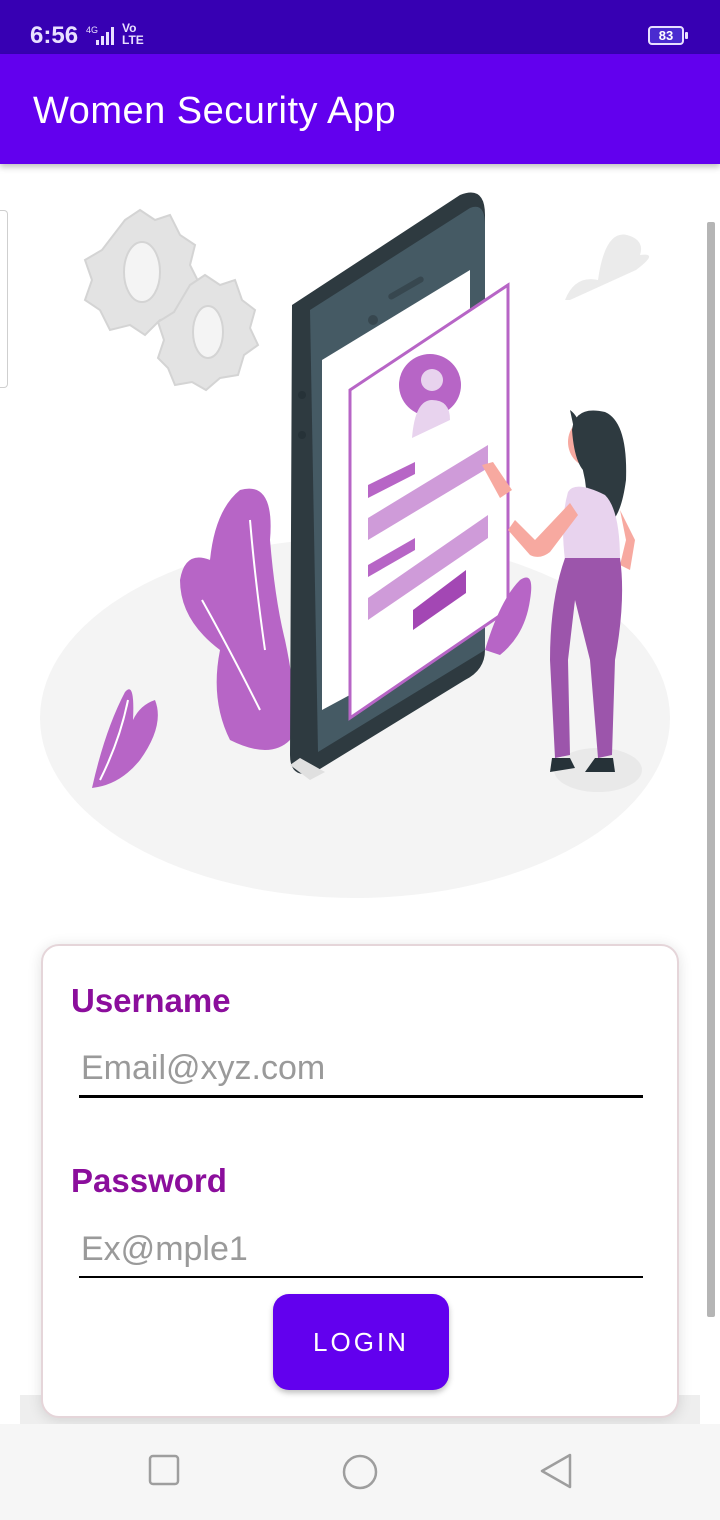 Image resolution: width=720 pixels, height=1520 pixels. Describe the element at coordinates (360, 27) in the screenshot. I see `status-bar: 6:56 4G Vo LTE 83` at that location.